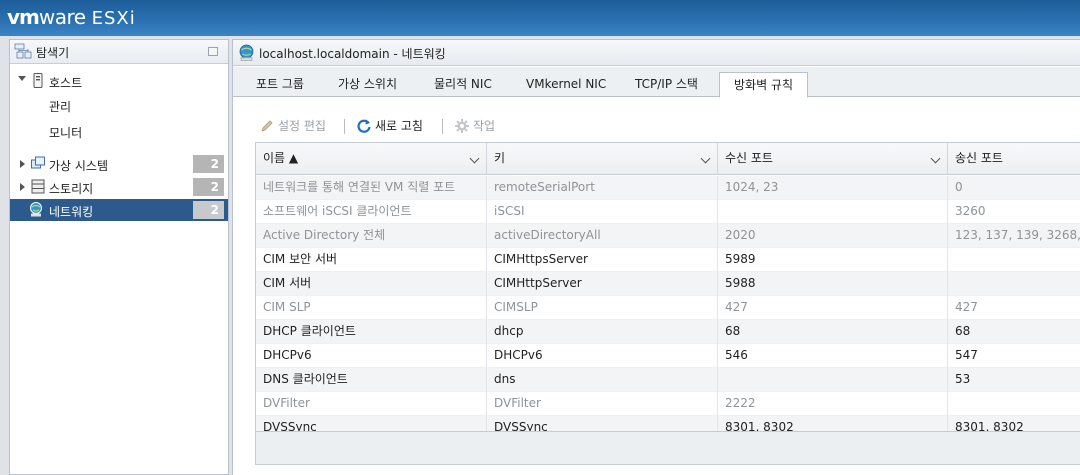 The height and width of the screenshot is (475, 1080). I want to click on cell-key: CIMHttpsServer, so click(602, 260).